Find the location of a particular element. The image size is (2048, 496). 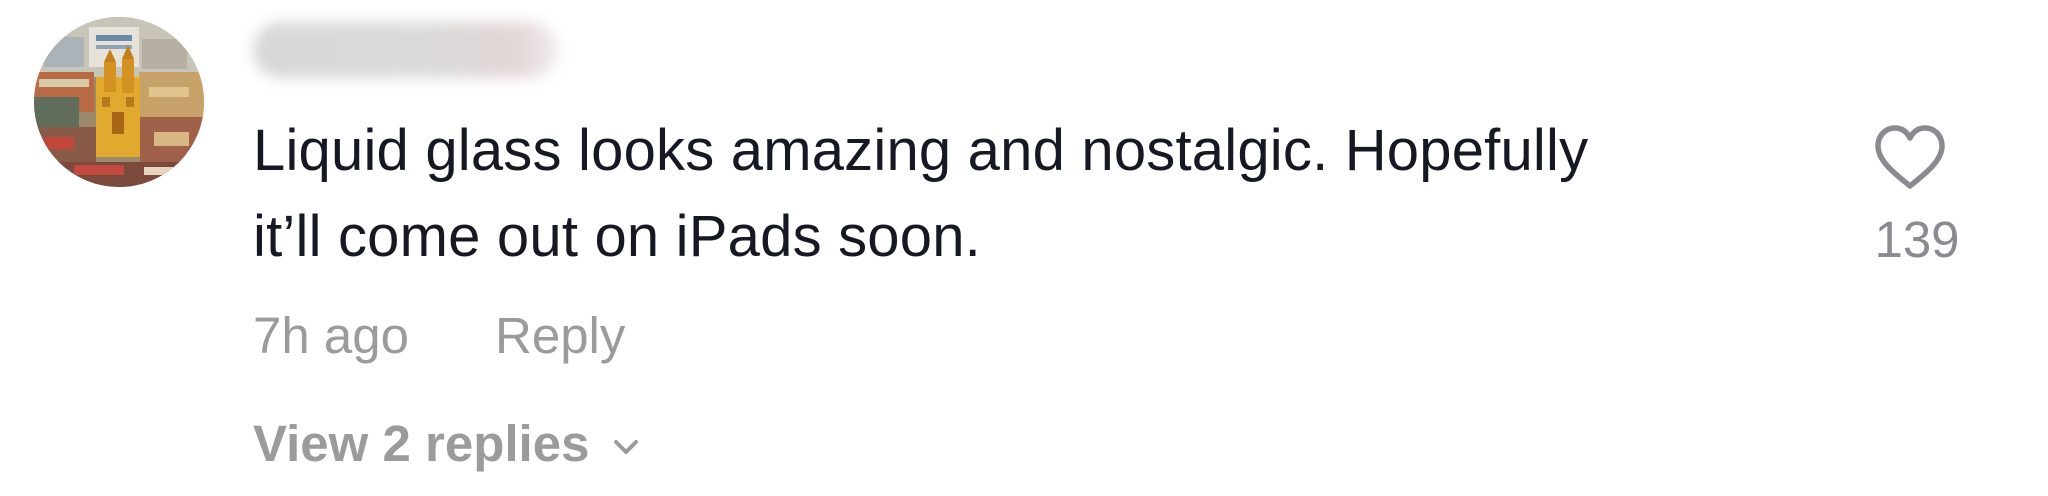

chevron-down-icon is located at coordinates (626, 447).